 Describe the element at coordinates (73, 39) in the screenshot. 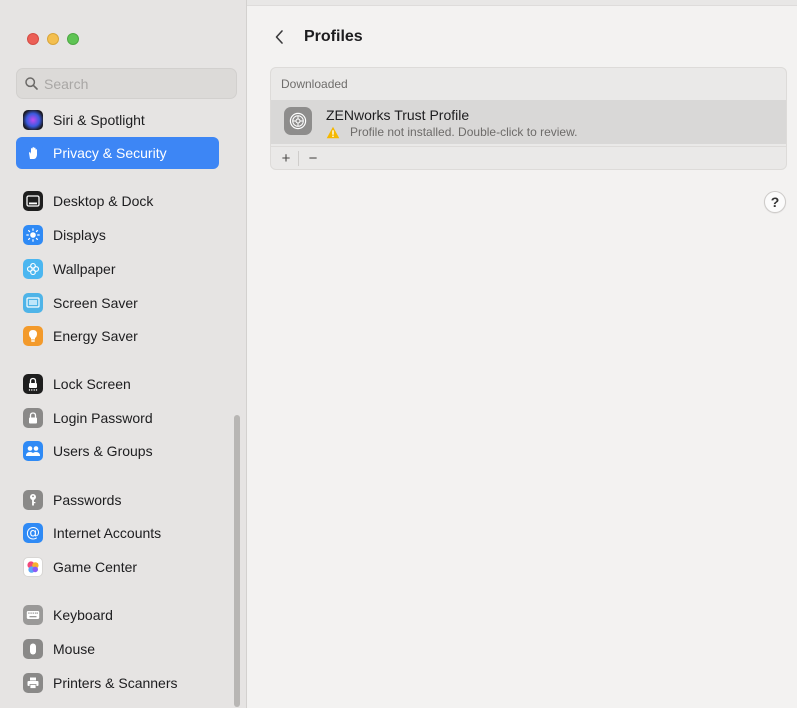

I see `zoom-window-button` at that location.